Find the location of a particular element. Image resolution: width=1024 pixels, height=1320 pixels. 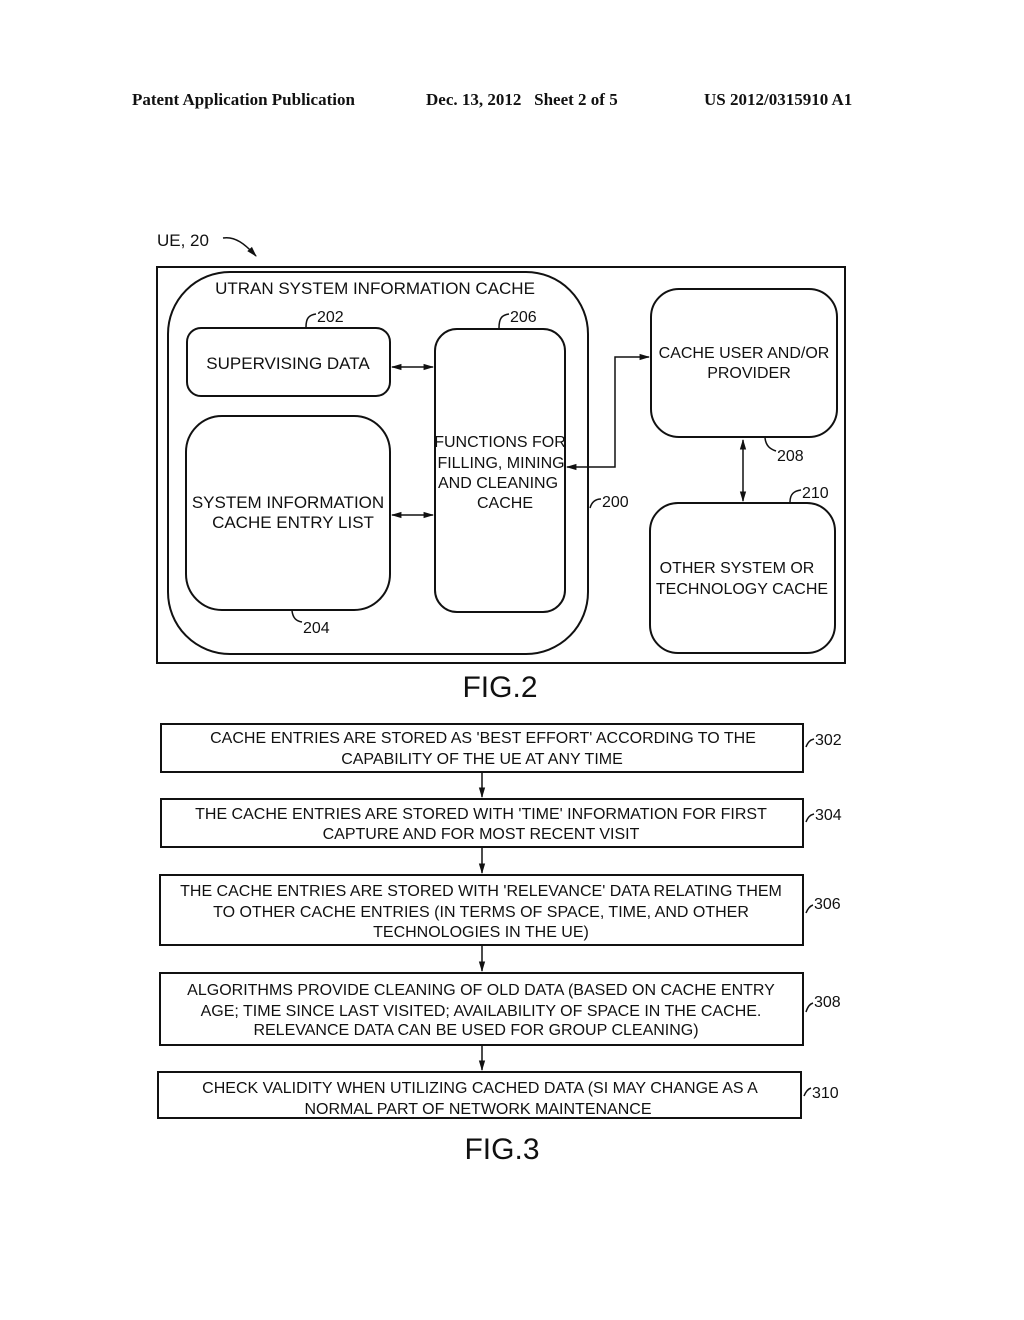

utran-cache-title: UTRAN SYSTEM INFORMATION CACHE is located at coordinates (375, 288).